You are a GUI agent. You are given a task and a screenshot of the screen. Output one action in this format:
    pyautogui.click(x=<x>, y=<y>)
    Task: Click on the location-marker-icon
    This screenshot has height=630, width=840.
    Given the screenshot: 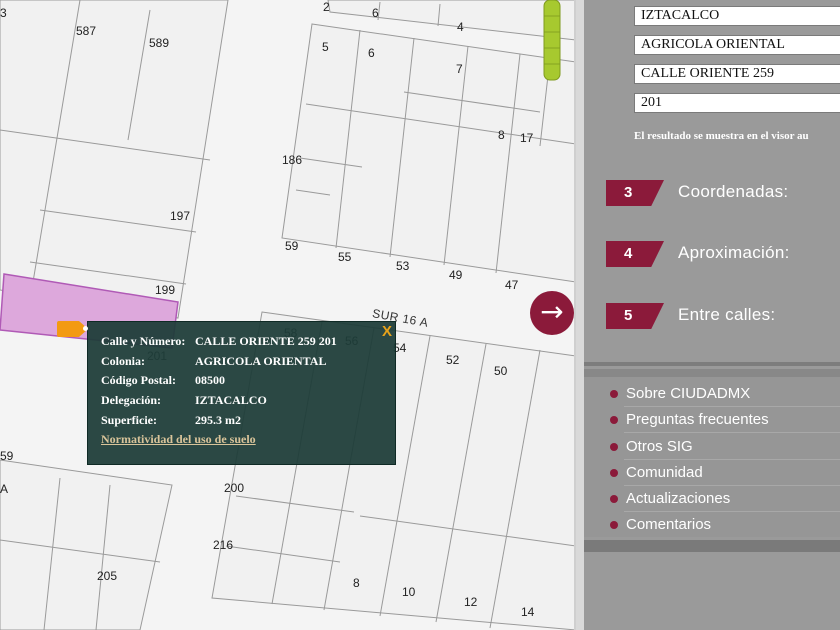 What is the action you would take?
    pyautogui.click(x=72, y=329)
    